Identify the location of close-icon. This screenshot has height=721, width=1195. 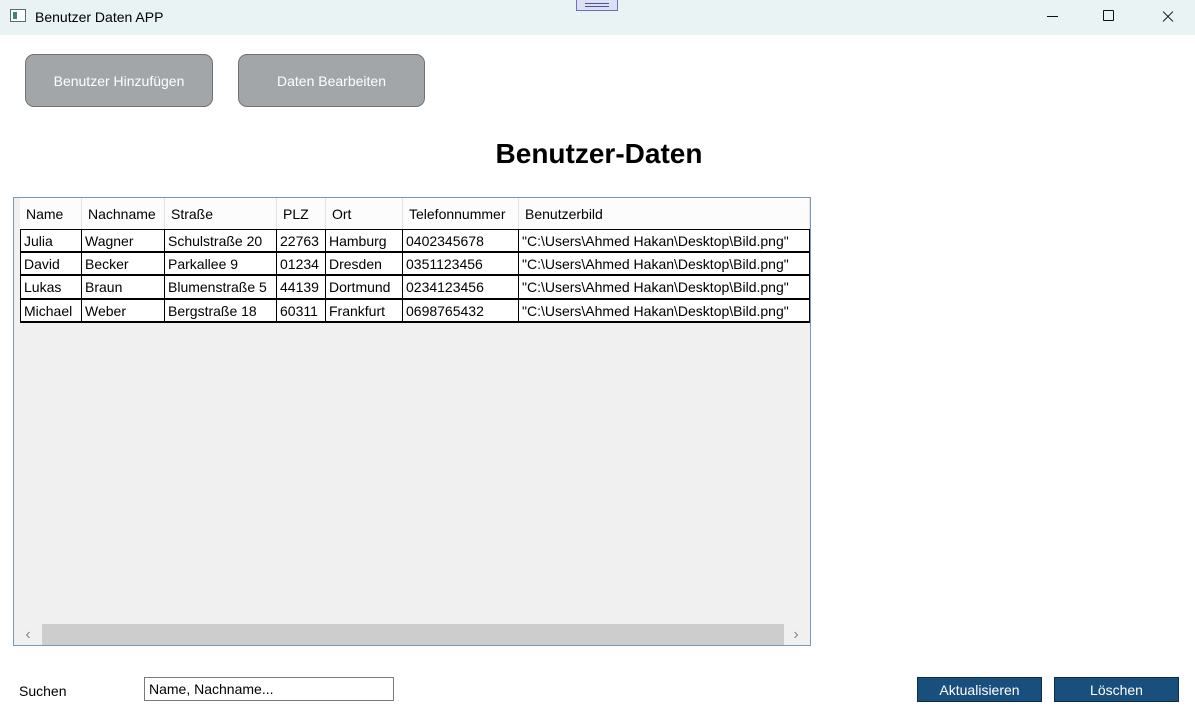
(1166, 16).